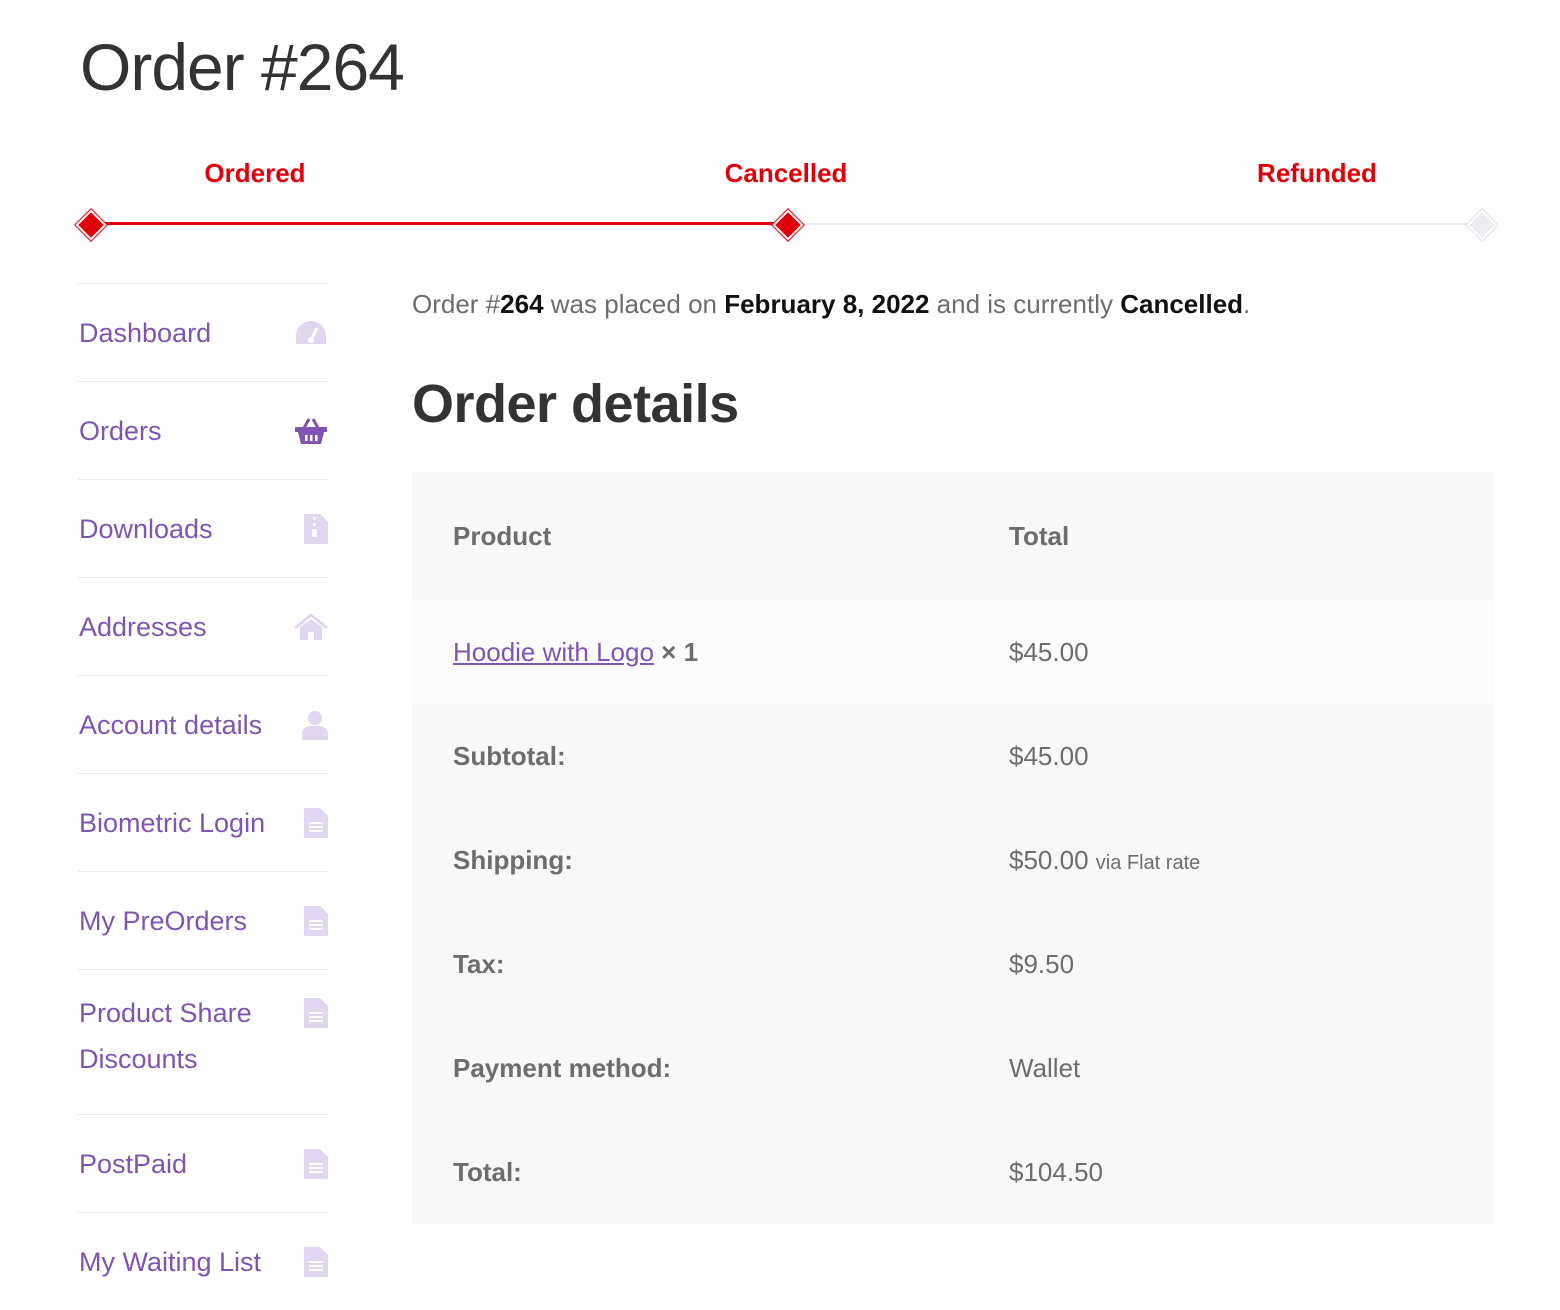  I want to click on step-label-refunded: Refunded, so click(1317, 173).